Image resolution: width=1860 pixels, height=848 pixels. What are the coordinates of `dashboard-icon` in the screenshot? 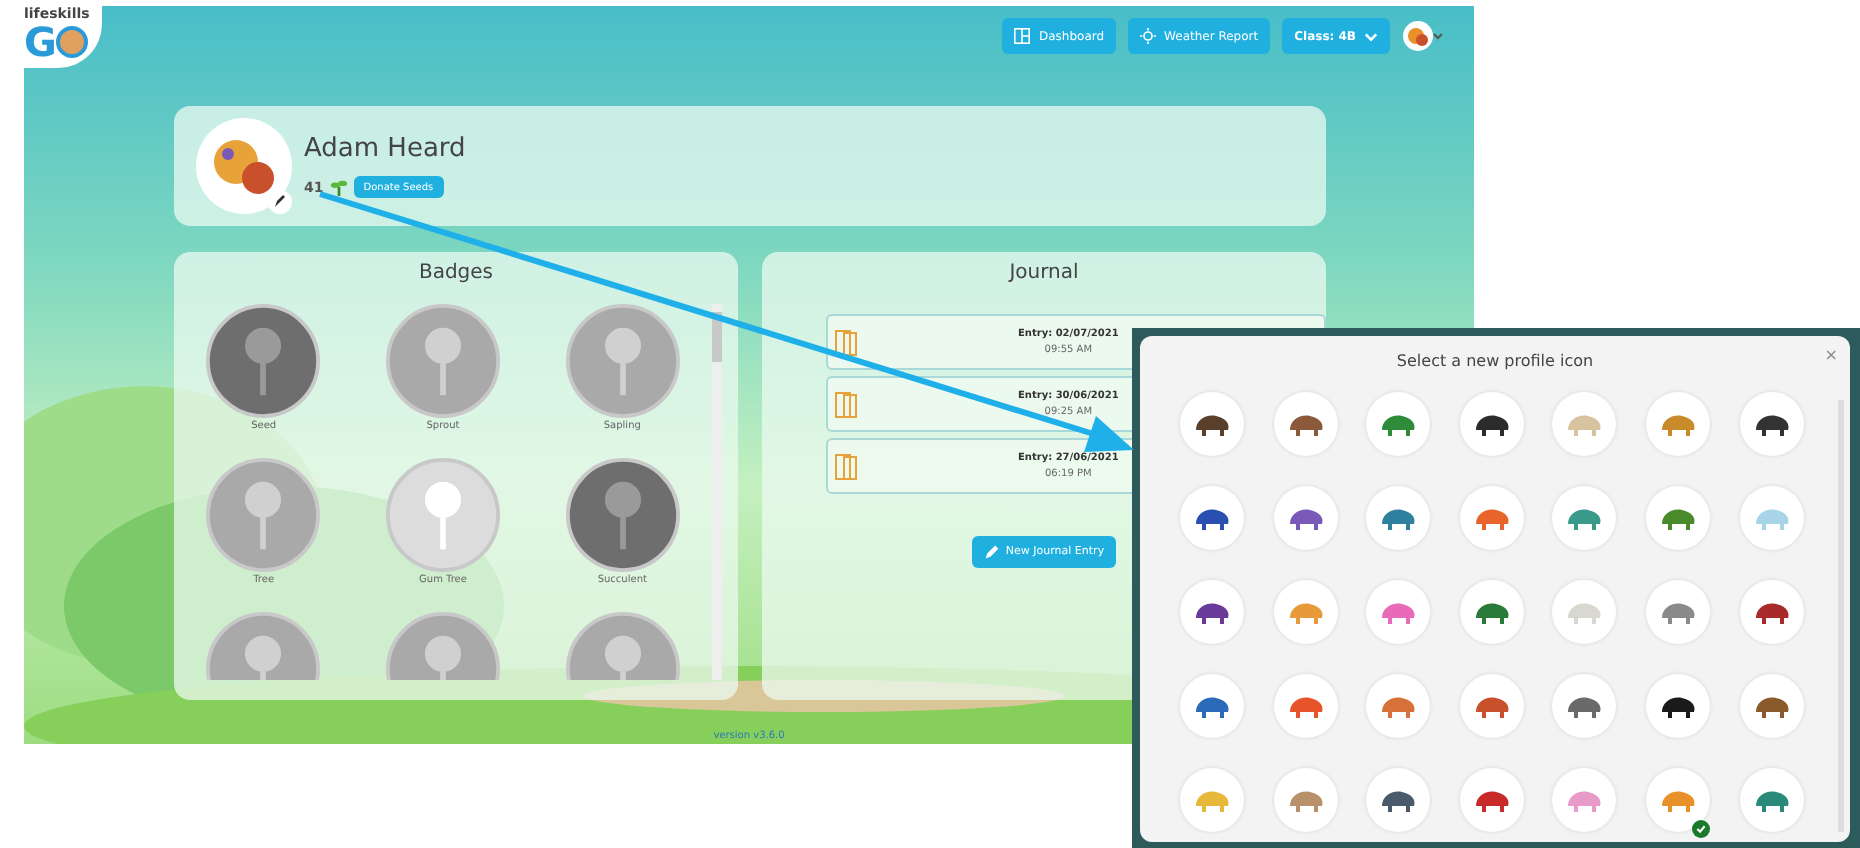 It's located at (1022, 36).